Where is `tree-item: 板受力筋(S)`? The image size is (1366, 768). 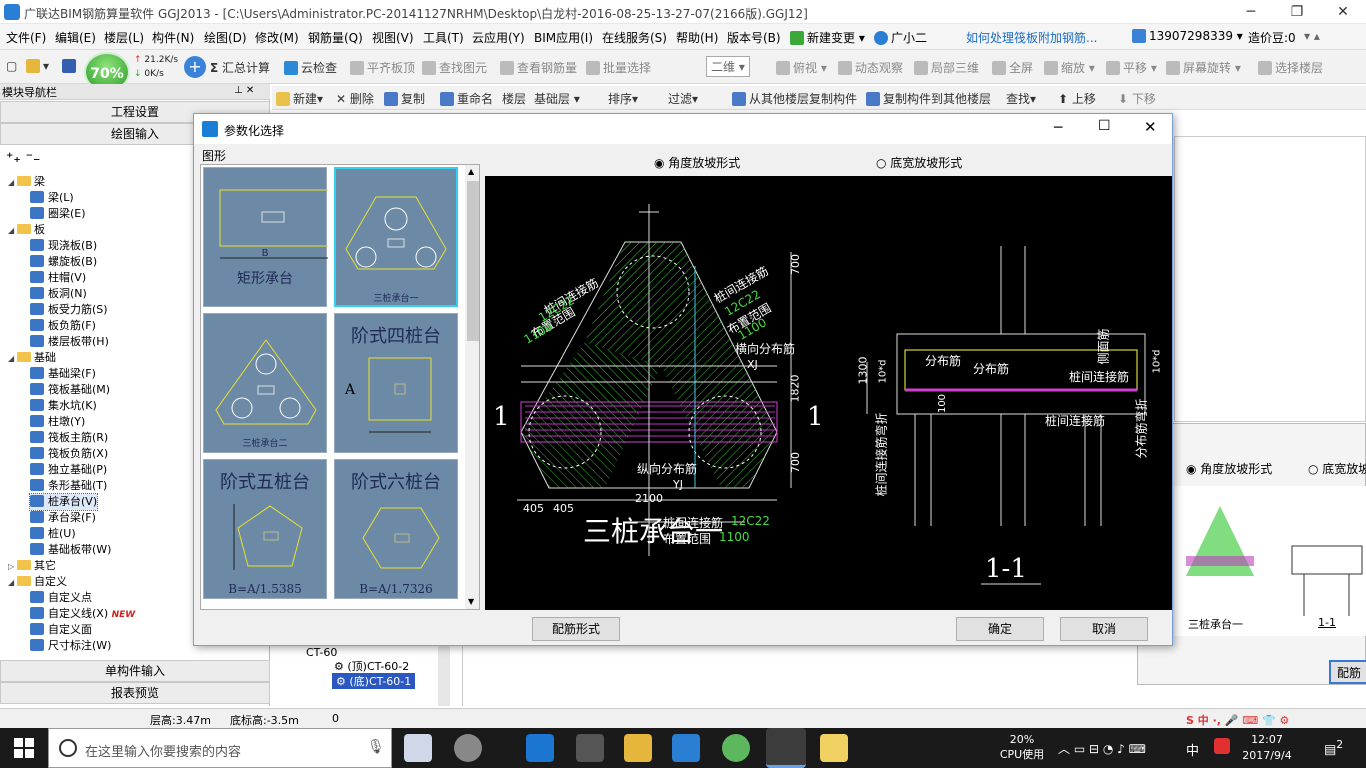 tree-item: 板受力筋(S) is located at coordinates (69, 310).